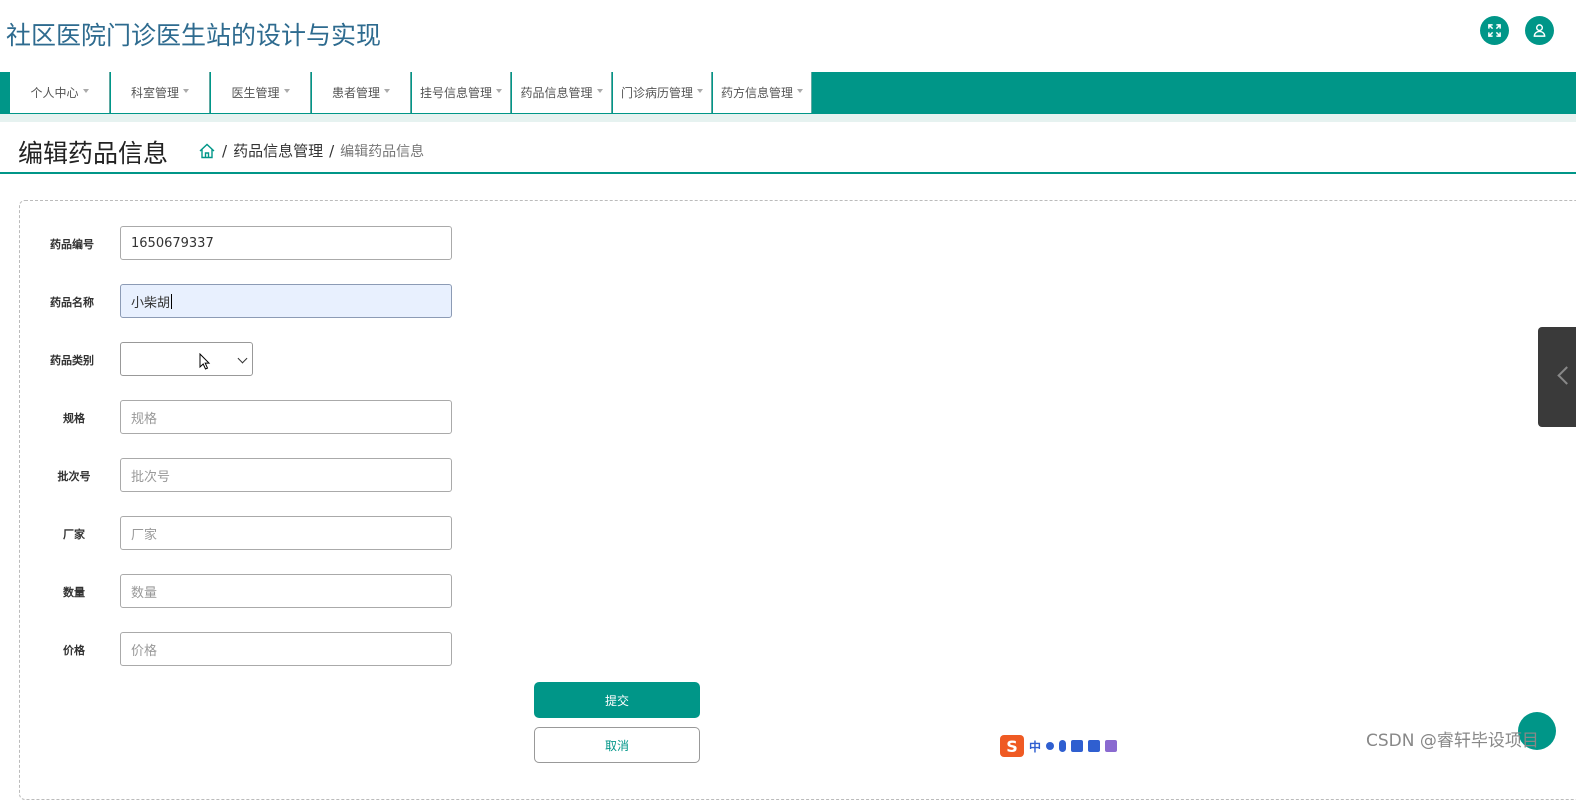  Describe the element at coordinates (172, 243) in the screenshot. I see `drug-id-value: 1650679337` at that location.